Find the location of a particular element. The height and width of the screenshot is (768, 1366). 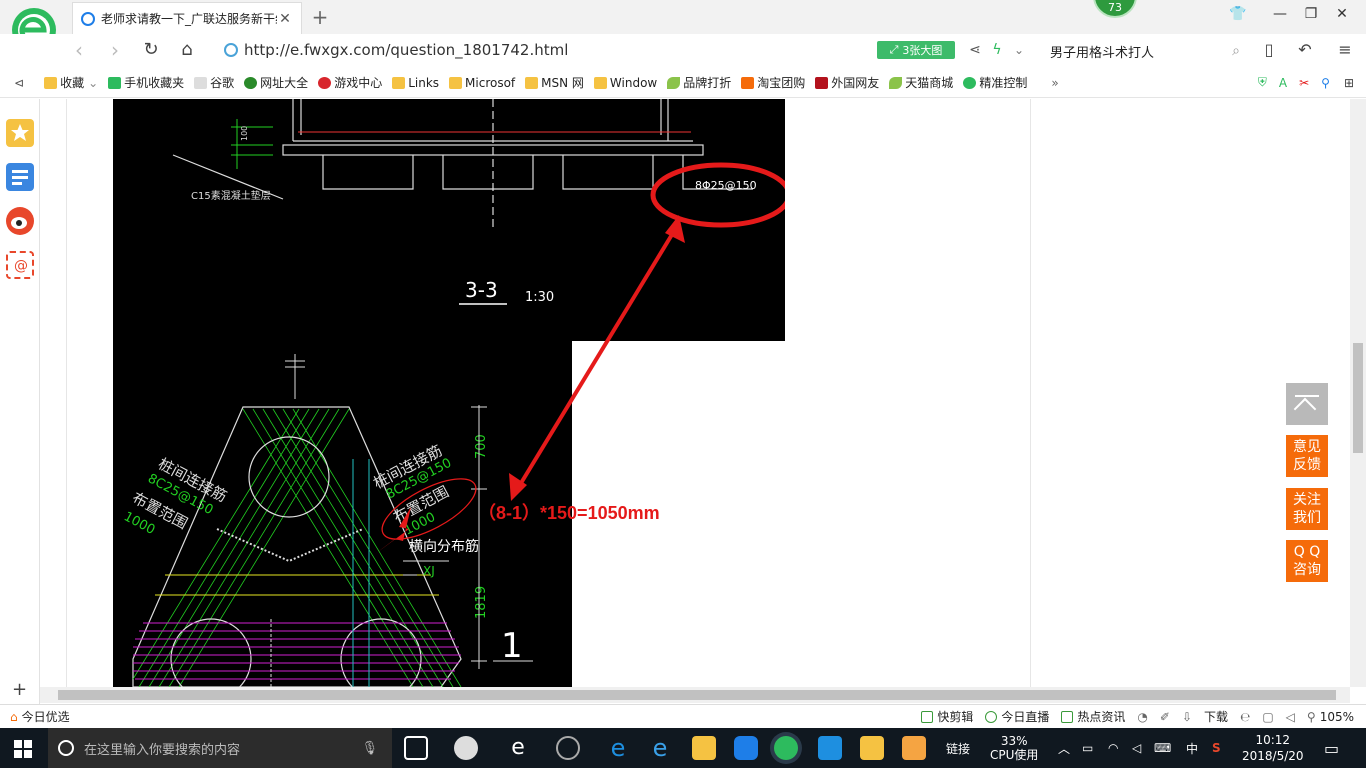

sound-icon: ◁ is located at coordinates (1290, 717).